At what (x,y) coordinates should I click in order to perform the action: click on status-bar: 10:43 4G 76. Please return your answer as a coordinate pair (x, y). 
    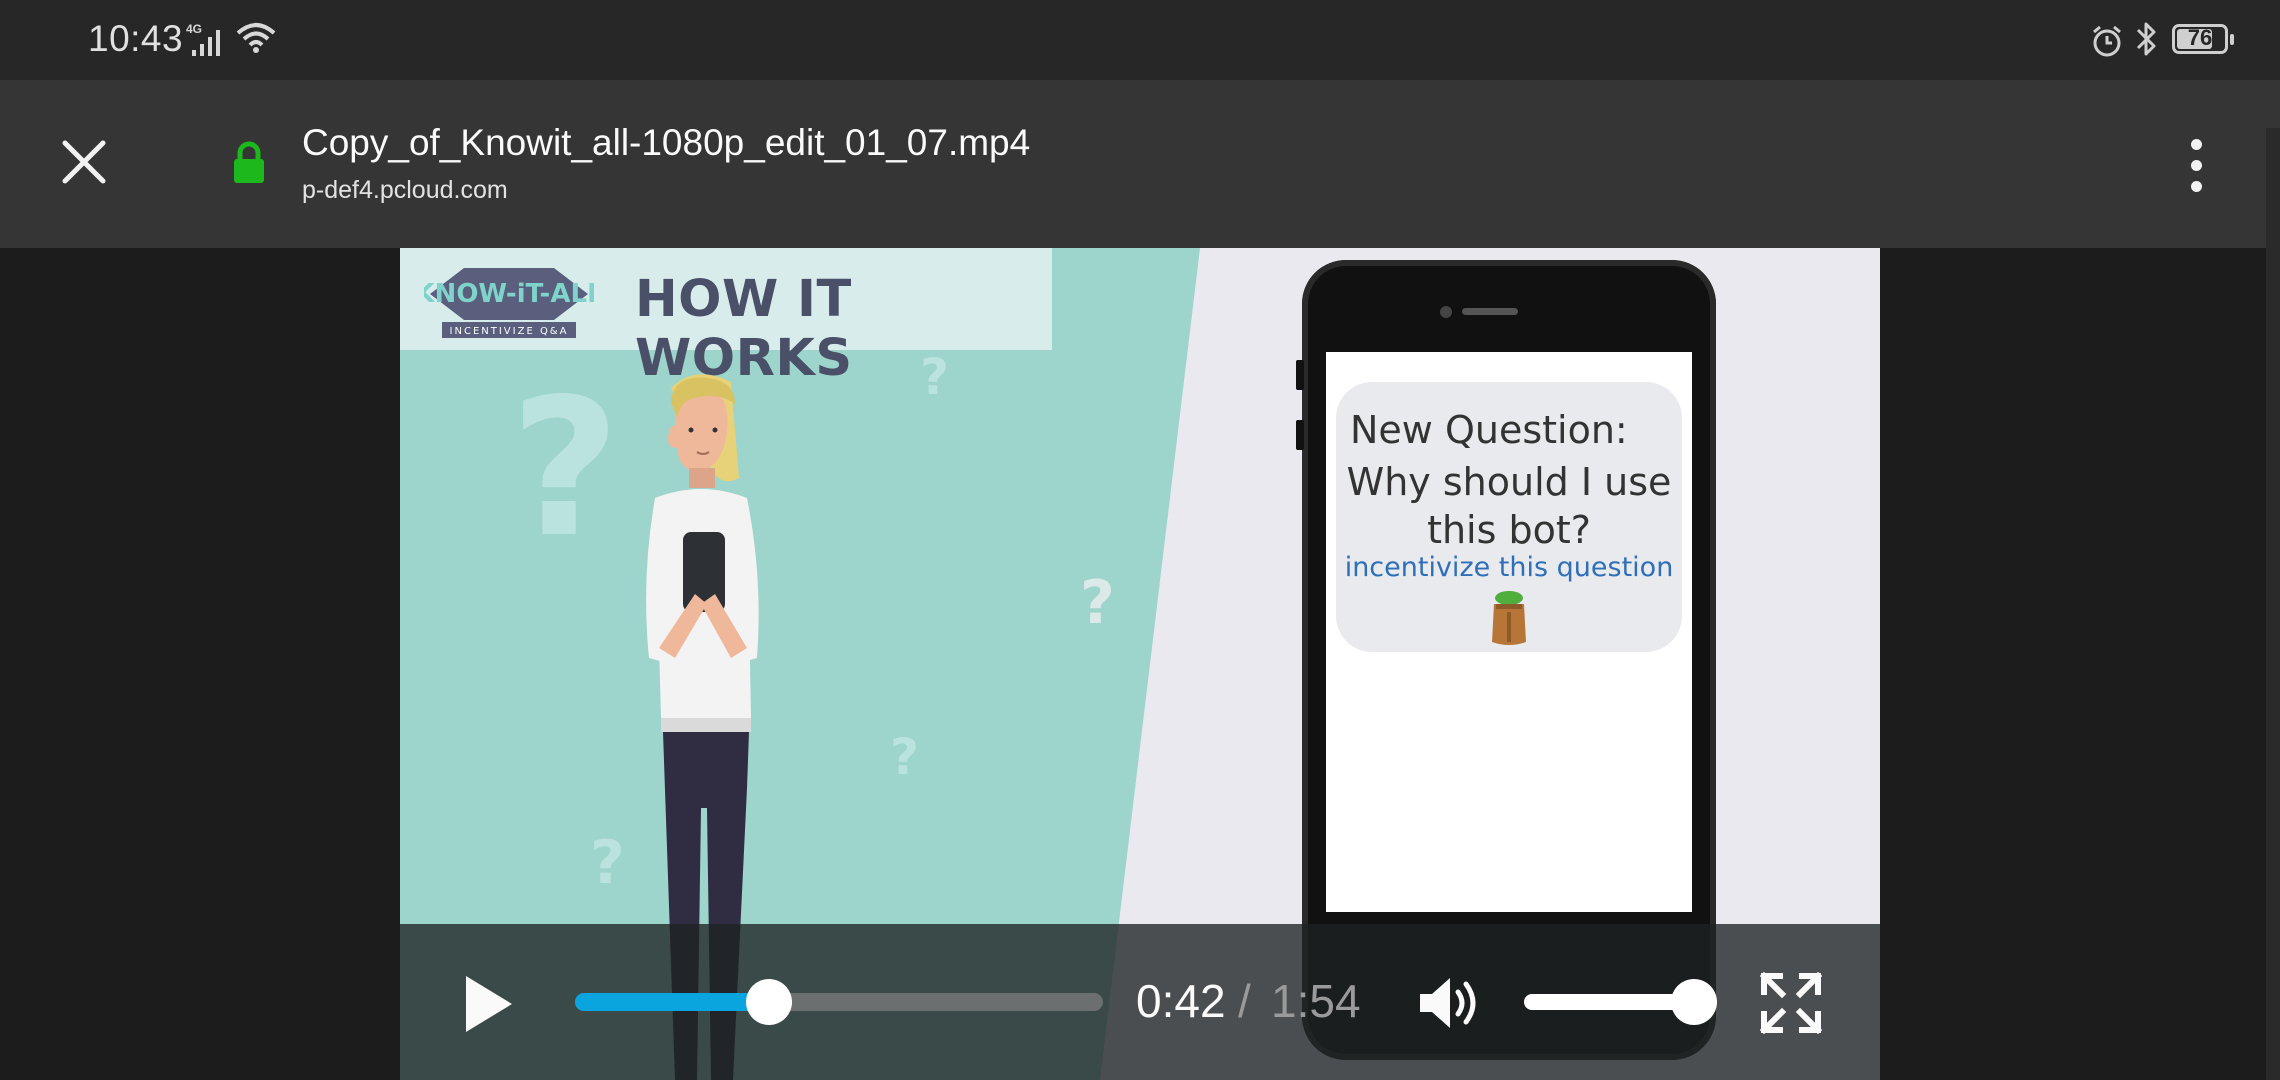
    Looking at the image, I should click on (1140, 40).